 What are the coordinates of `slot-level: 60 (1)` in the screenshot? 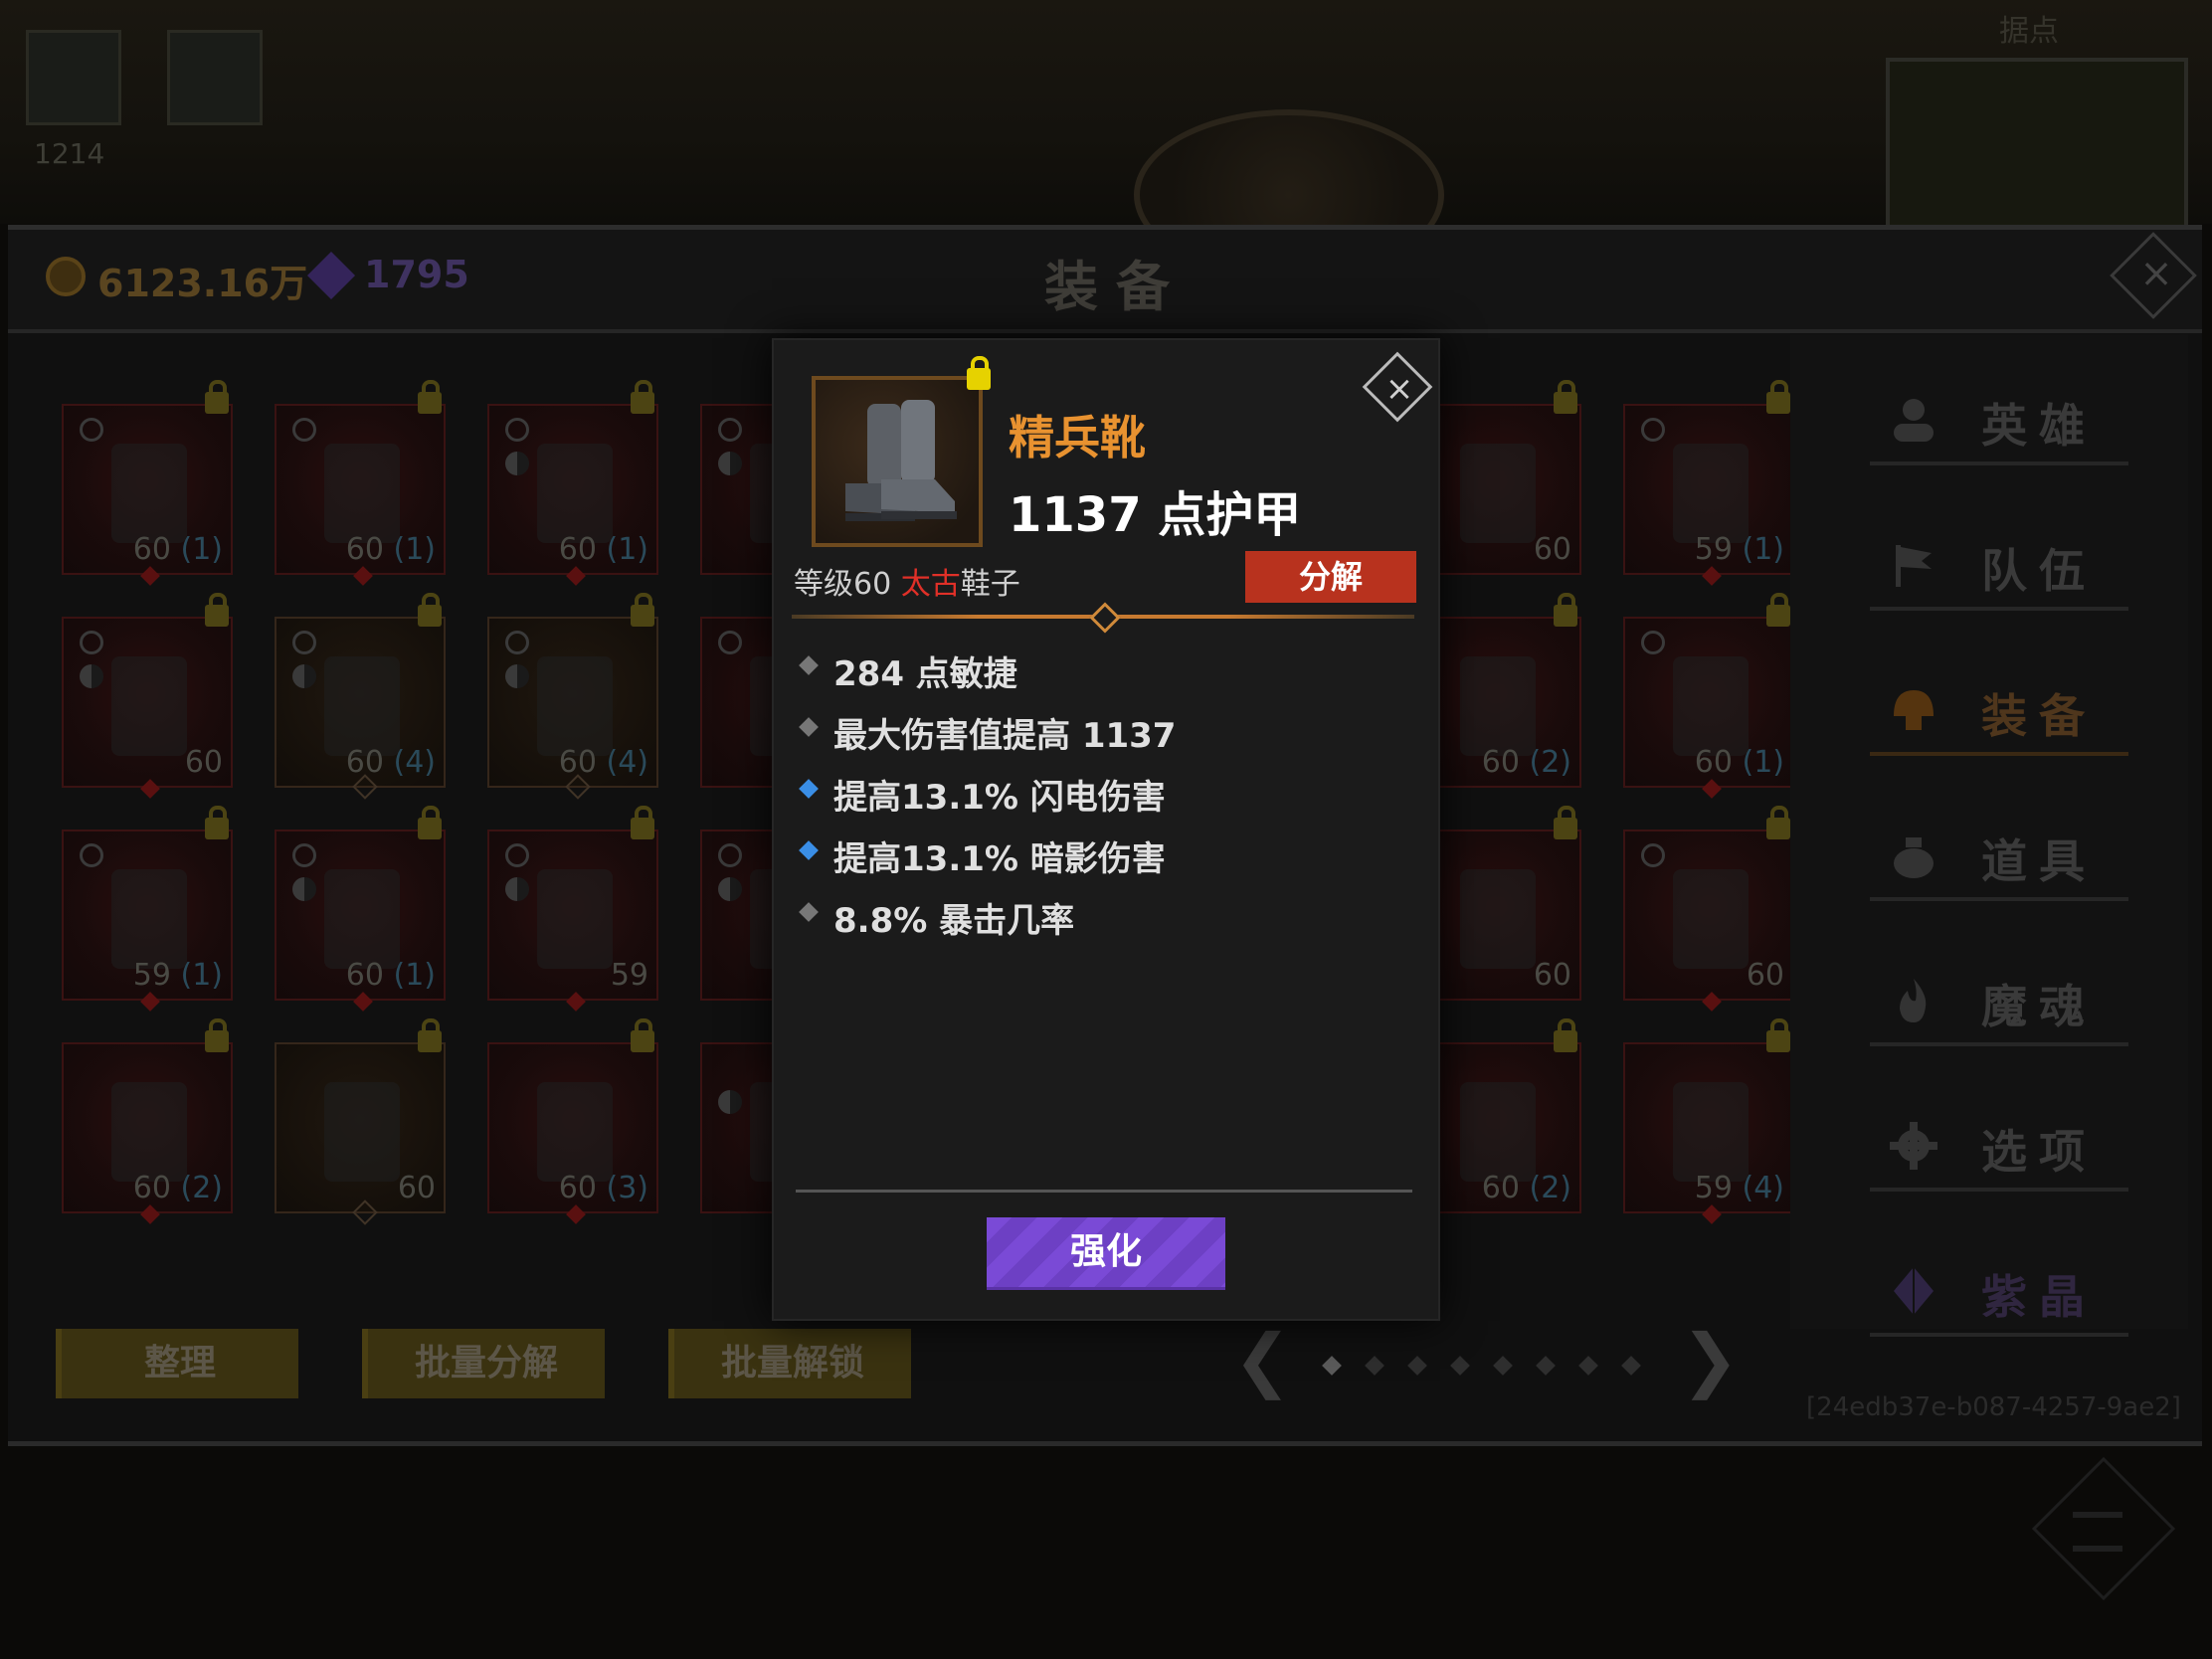 It's located at (391, 975).